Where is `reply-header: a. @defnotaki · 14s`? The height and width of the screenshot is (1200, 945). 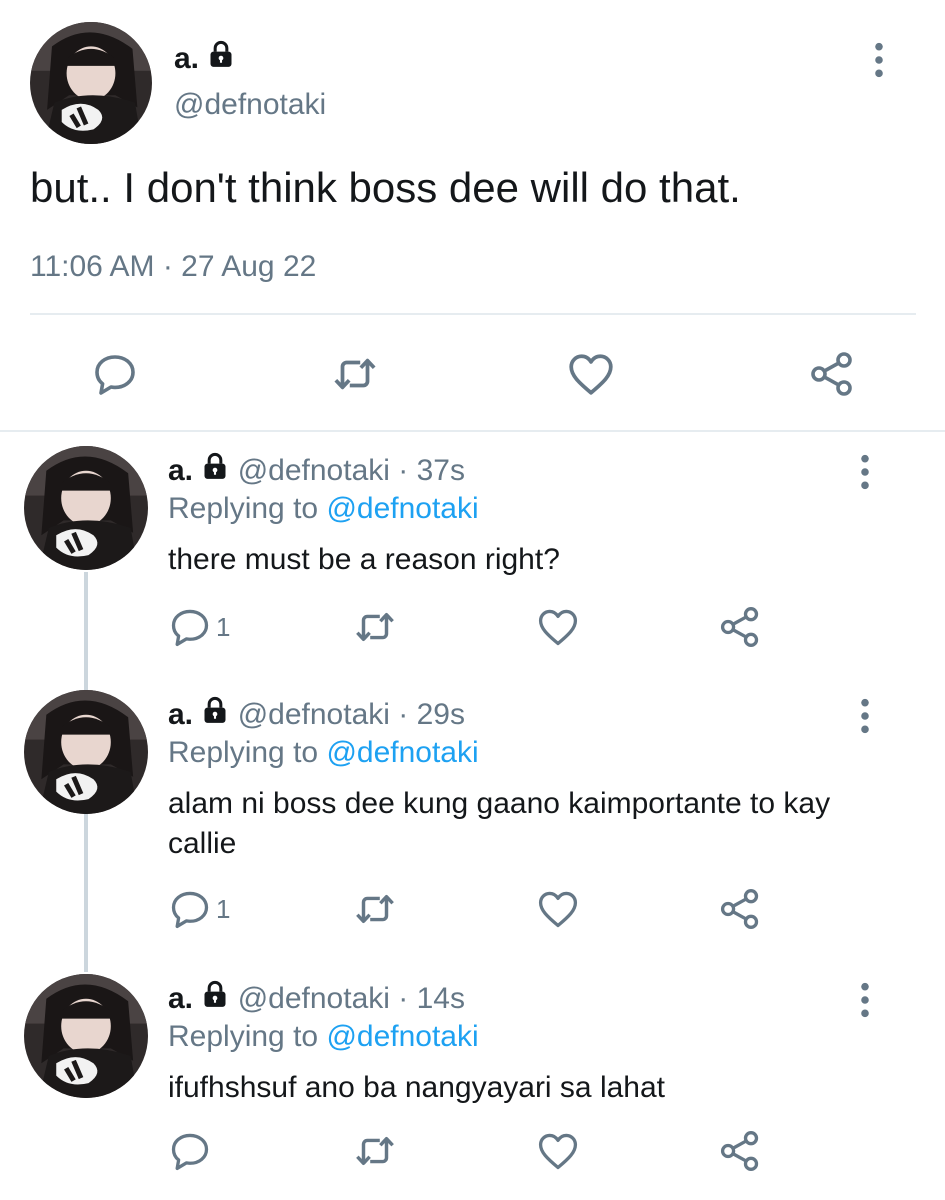
reply-header: a. @defnotaki · 14s is located at coordinates (316, 998).